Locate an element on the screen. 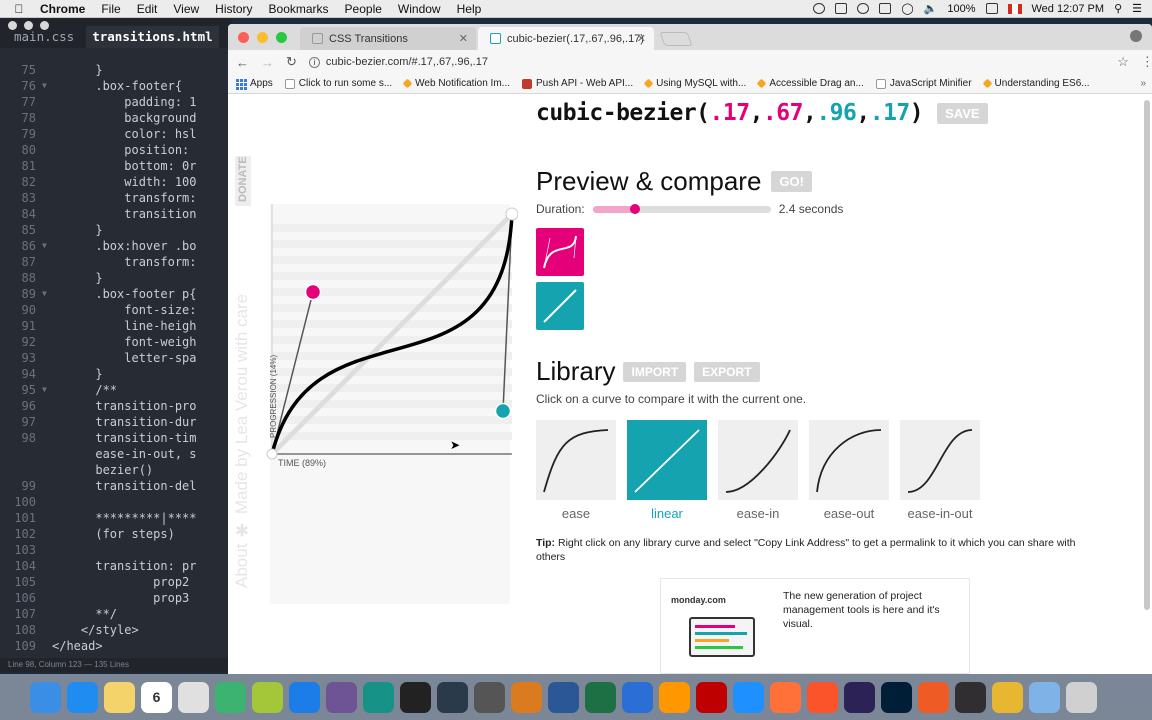  code-line: 109 </head> is located at coordinates (116, 646).